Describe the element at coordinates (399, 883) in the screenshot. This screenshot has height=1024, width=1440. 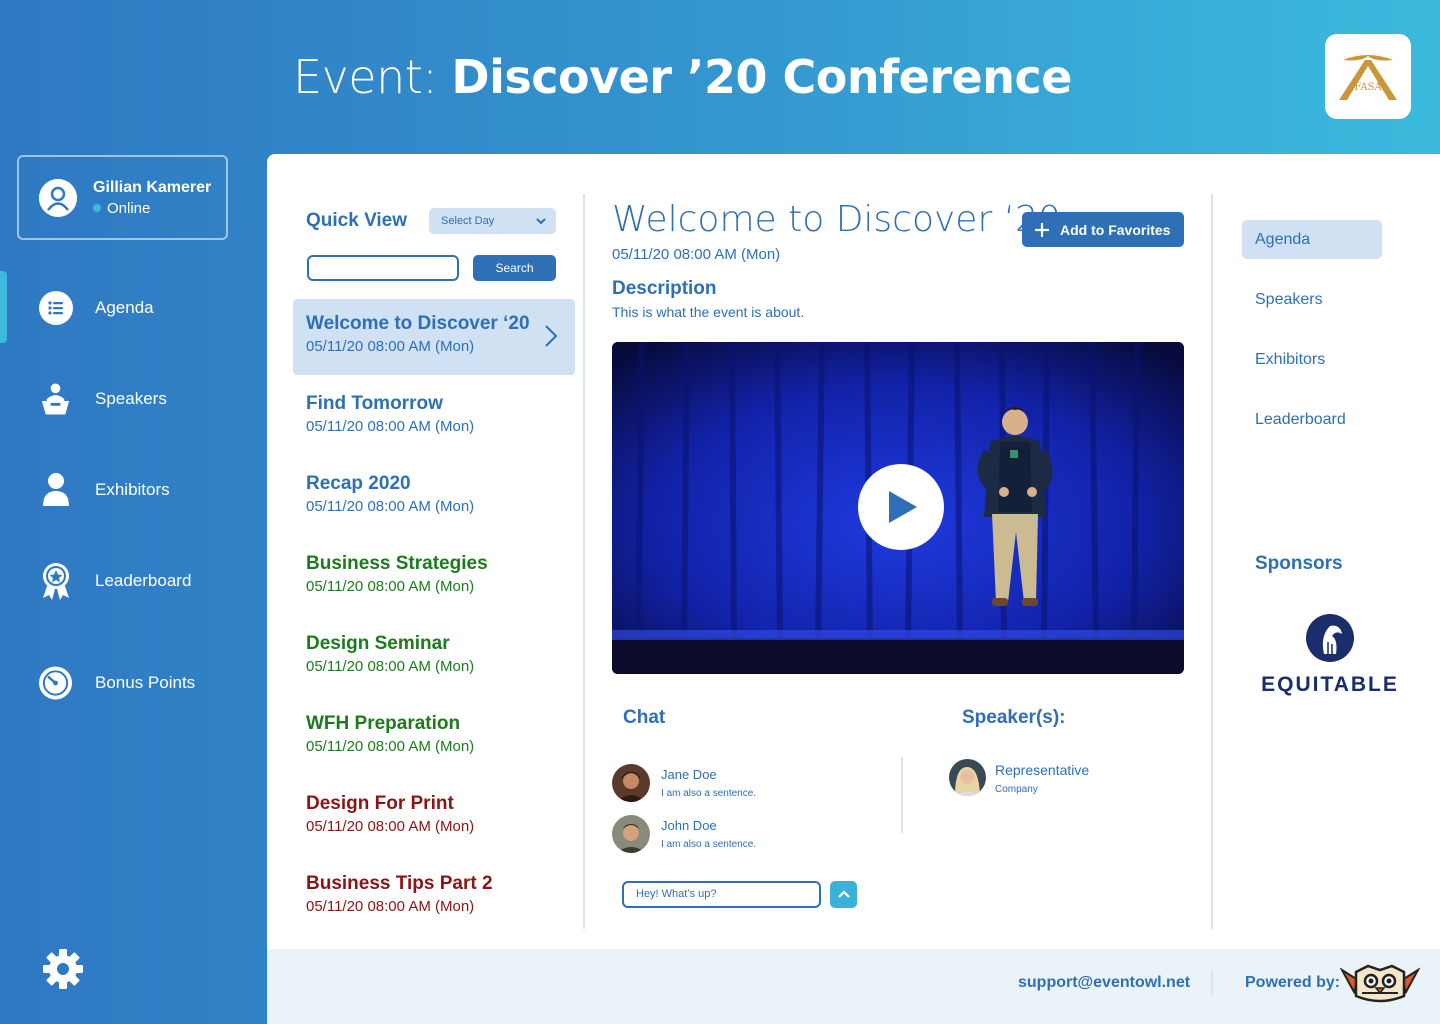
I see `agenda-item-title: Business Tips Part 2` at that location.